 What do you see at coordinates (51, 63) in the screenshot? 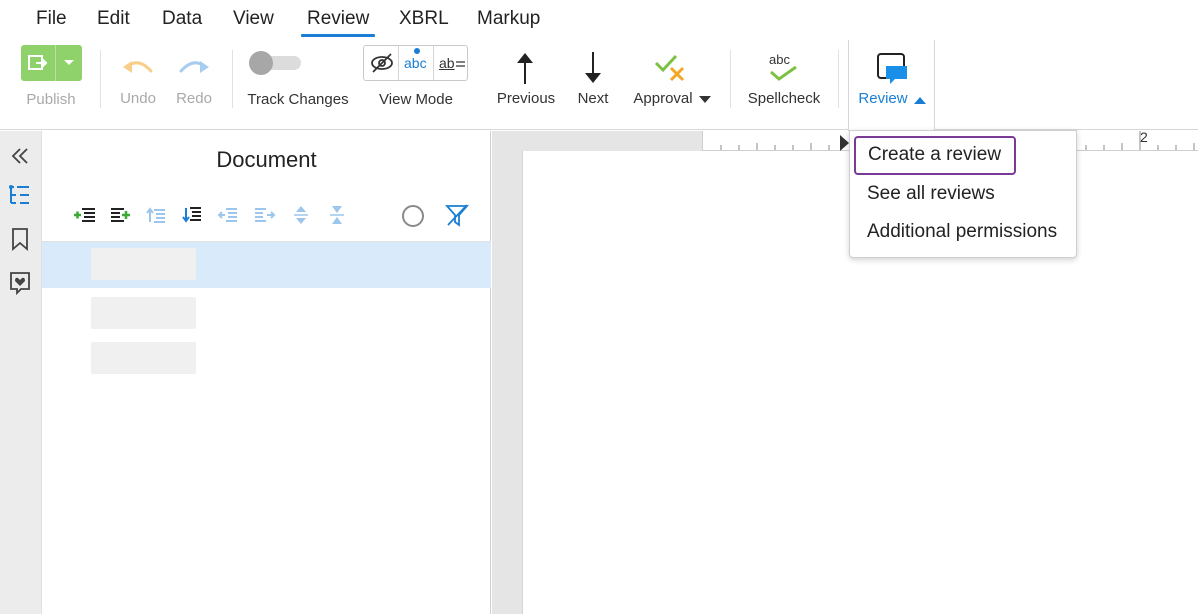
I see `publish-split-button` at bounding box center [51, 63].